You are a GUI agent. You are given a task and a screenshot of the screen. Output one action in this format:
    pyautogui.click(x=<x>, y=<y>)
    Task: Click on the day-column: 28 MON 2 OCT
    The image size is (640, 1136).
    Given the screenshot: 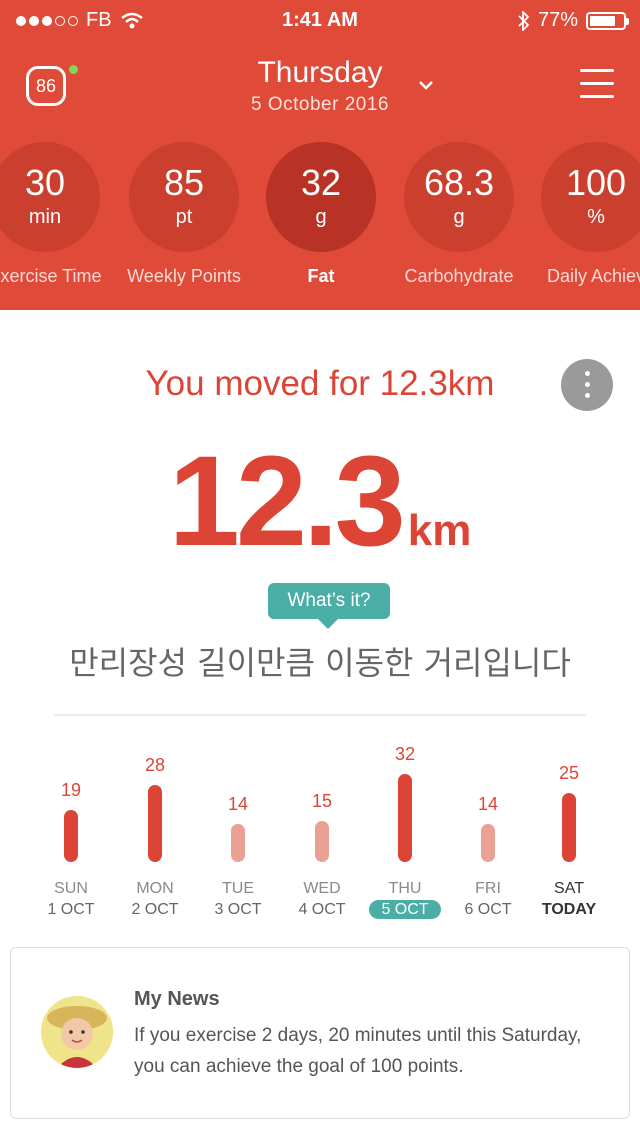 What is the action you would take?
    pyautogui.click(x=155, y=835)
    